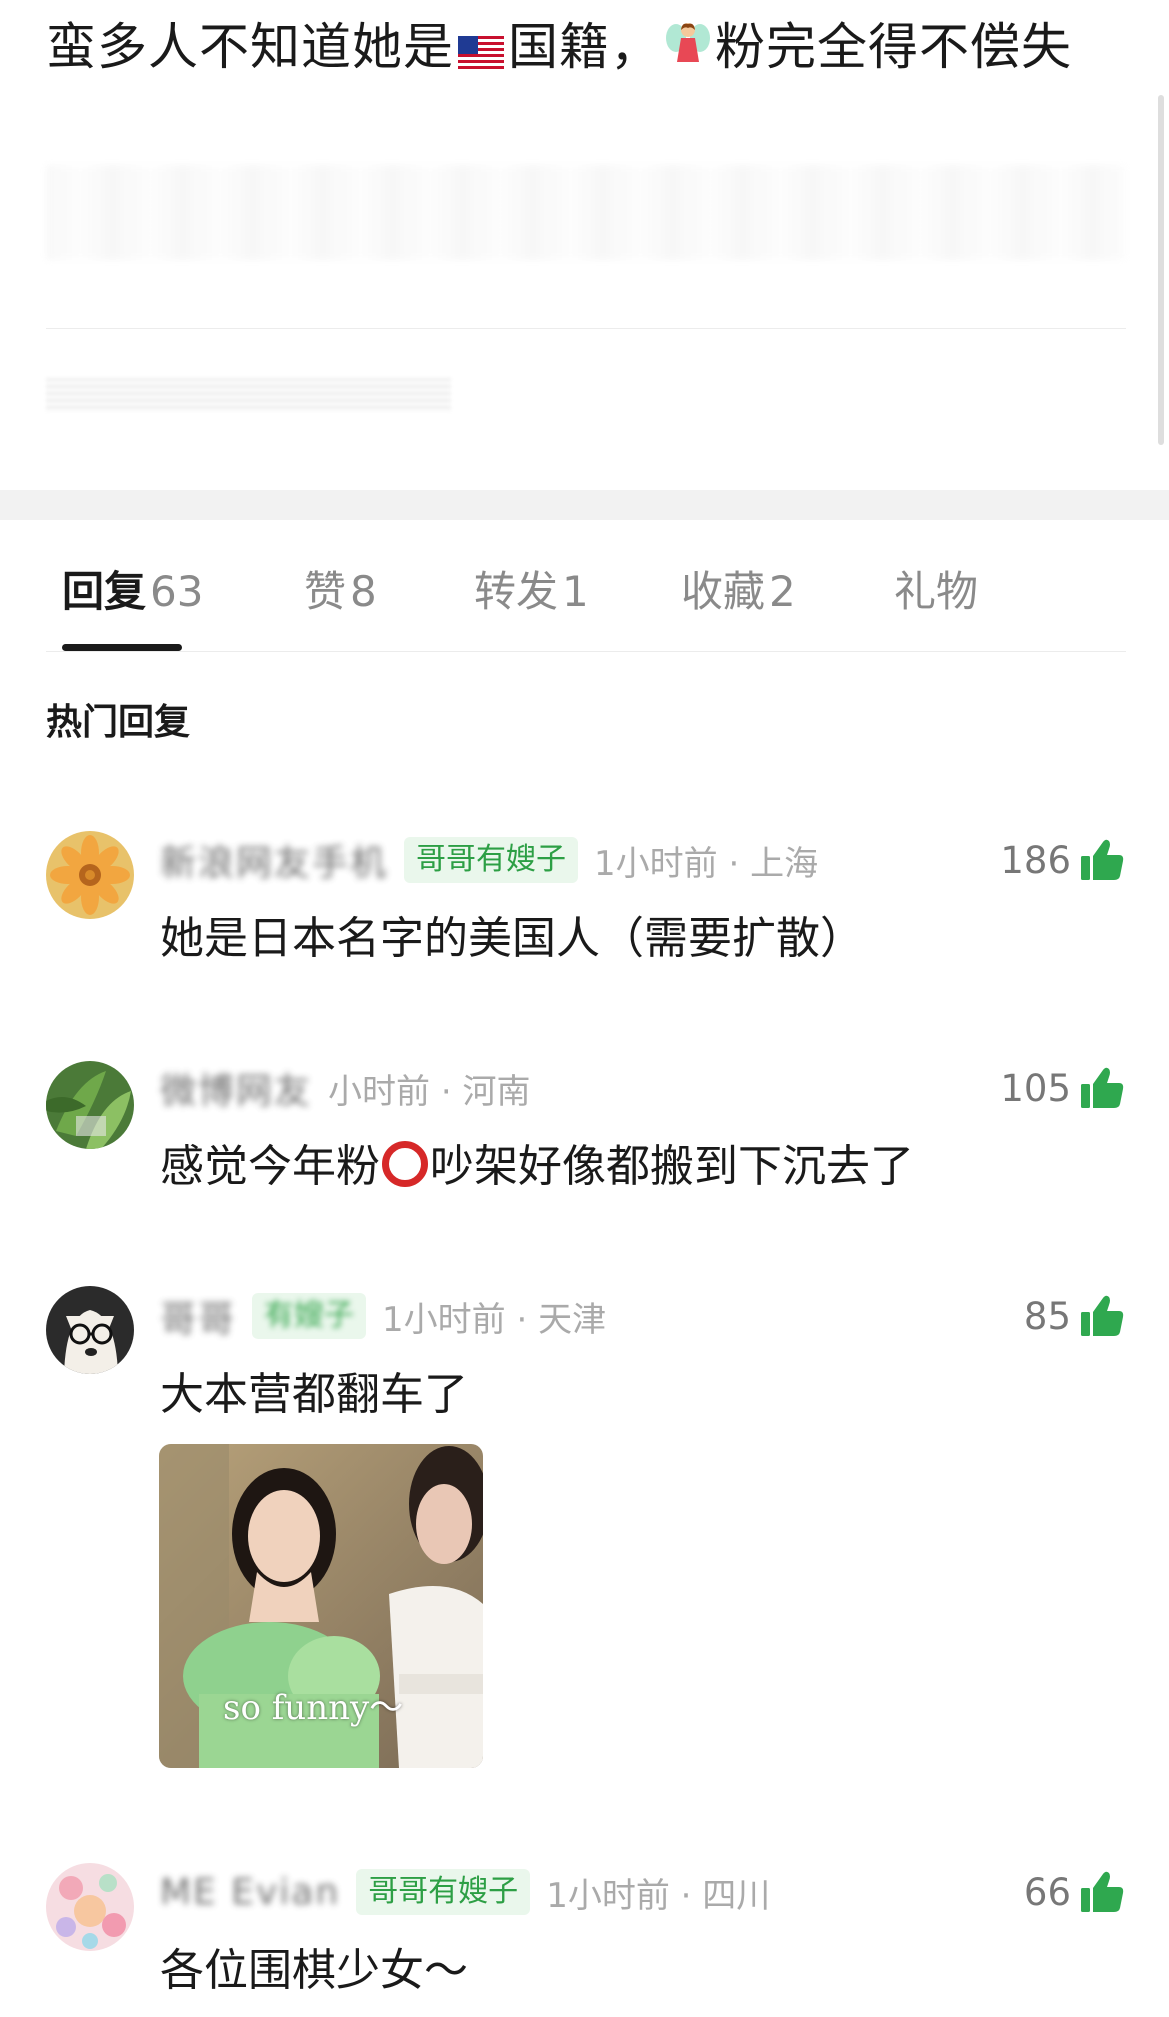  I want to click on comment-meta: ME Evian 哥哥有嫂子 1小时前 · 四川, so click(465, 1892).